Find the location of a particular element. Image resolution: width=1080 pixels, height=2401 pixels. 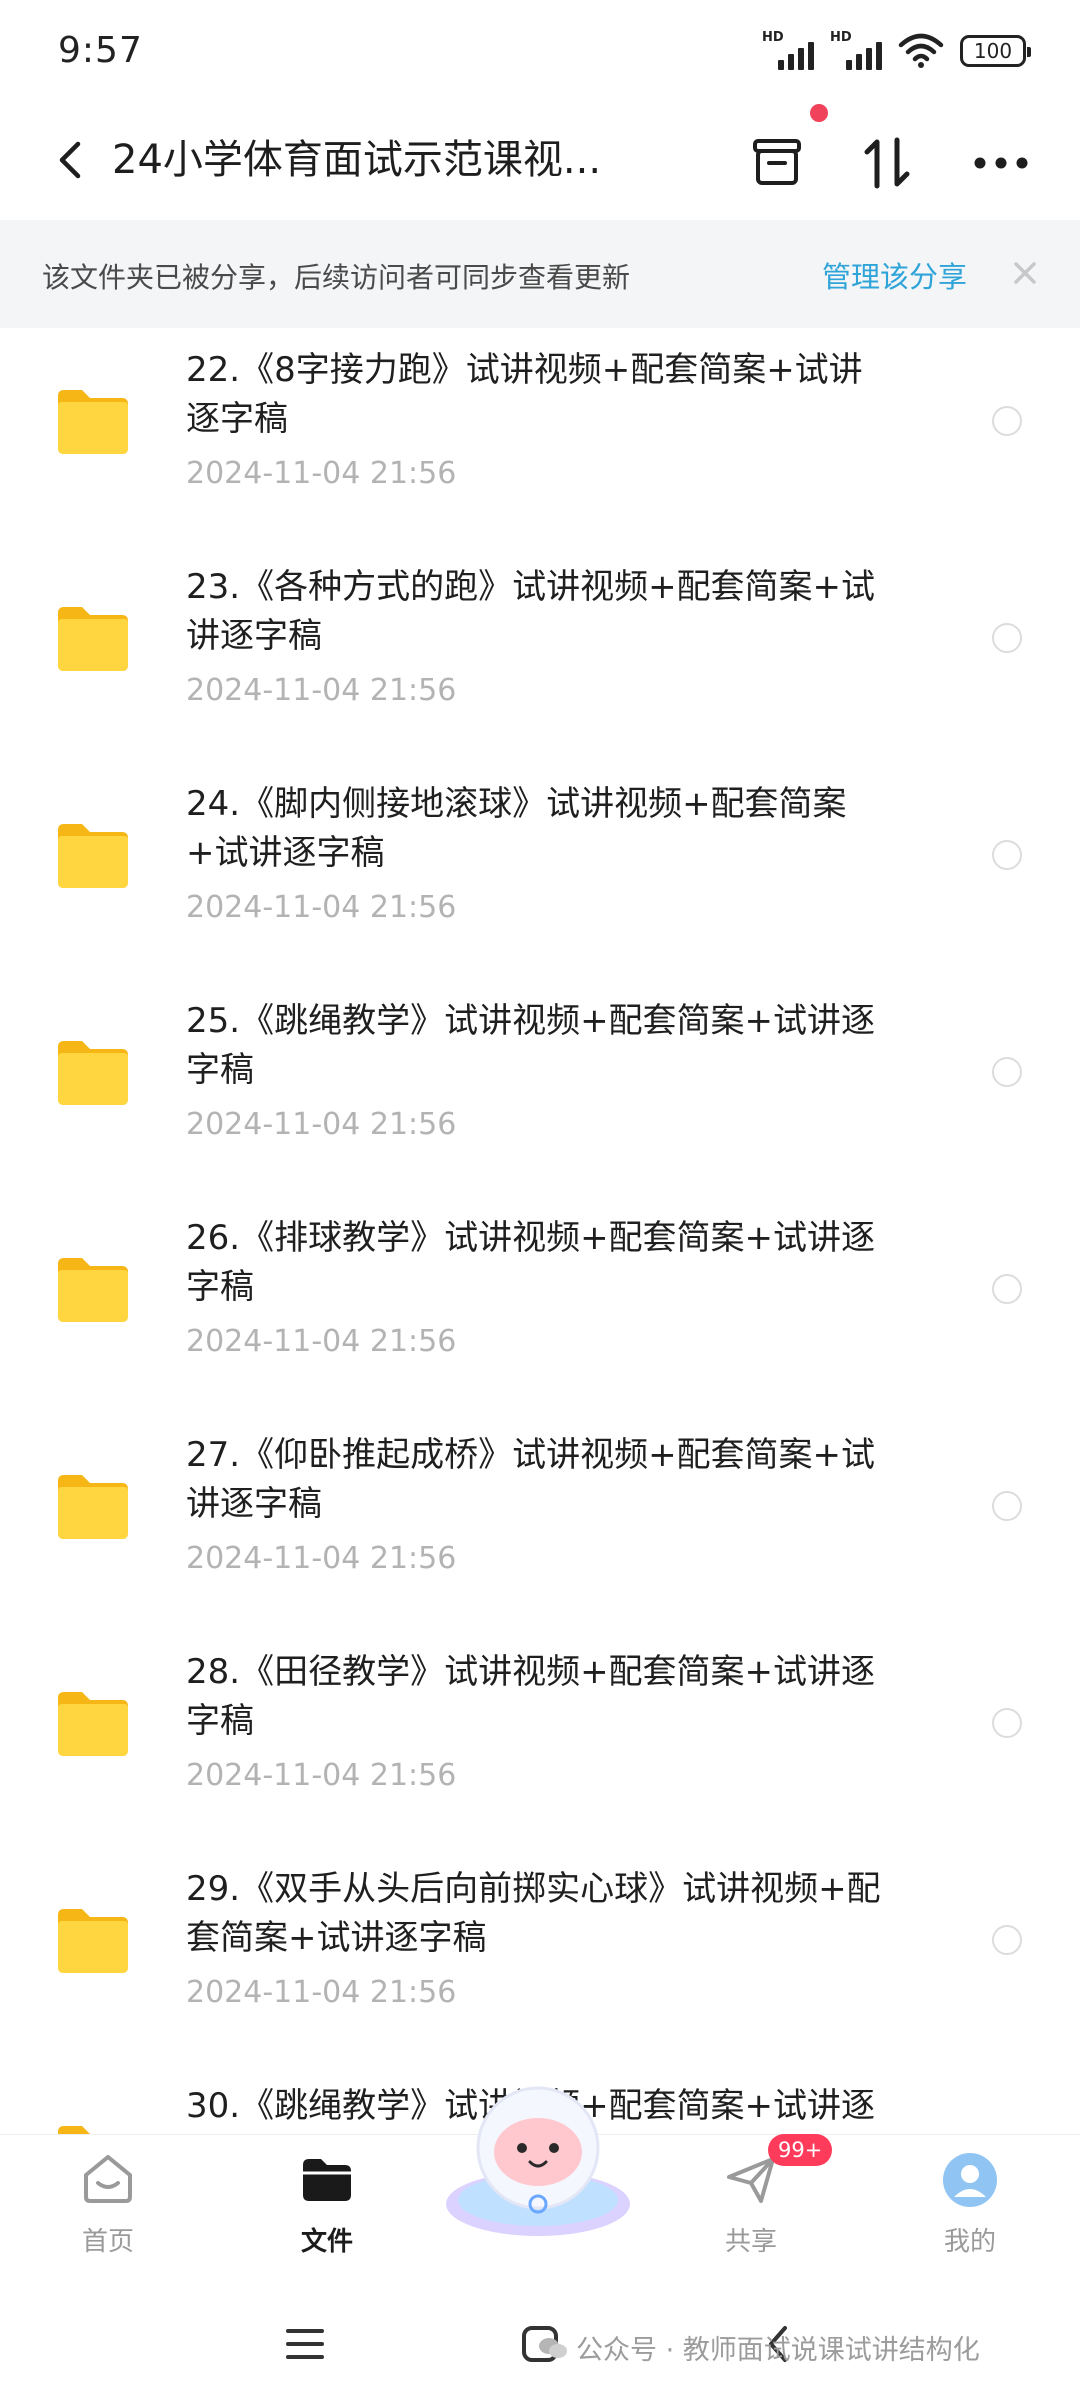

sort-icon is located at coordinates (887, 163).